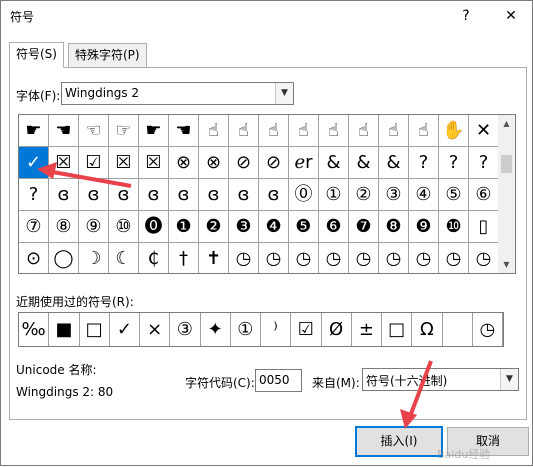 The width and height of the screenshot is (533, 467). What do you see at coordinates (84, 175) in the screenshot?
I see `arrow-to-selected-symbol` at bounding box center [84, 175].